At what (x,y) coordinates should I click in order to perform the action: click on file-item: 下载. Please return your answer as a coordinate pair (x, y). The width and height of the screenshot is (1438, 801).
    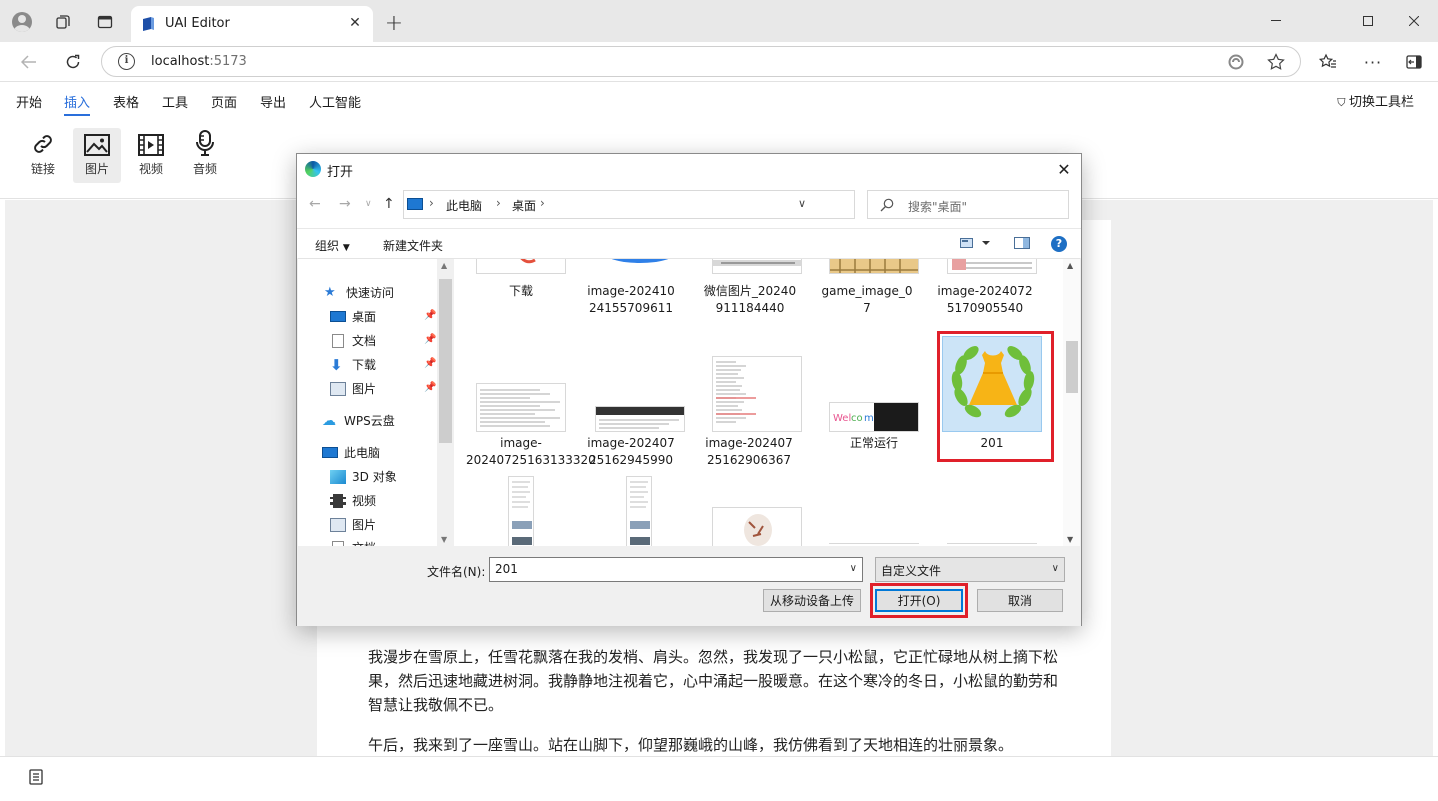
    Looking at the image, I should click on (521, 291).